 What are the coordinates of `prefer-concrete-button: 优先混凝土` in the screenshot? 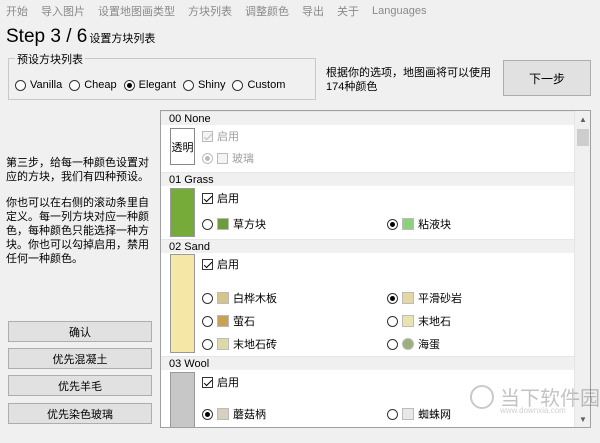 It's located at (80, 358).